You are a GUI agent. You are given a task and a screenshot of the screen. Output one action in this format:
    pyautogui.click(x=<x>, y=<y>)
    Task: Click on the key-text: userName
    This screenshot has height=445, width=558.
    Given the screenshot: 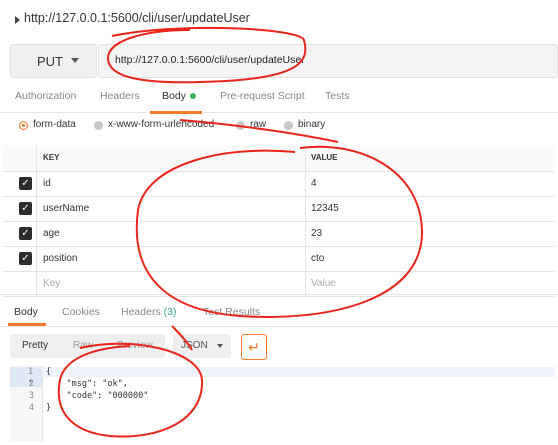 What is the action you would take?
    pyautogui.click(x=66, y=208)
    